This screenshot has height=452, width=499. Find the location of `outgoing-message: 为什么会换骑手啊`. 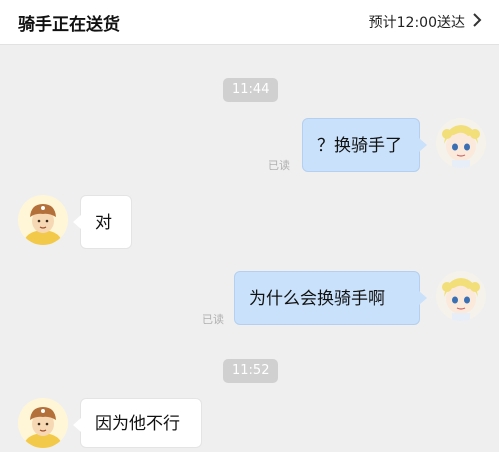

outgoing-message: 为什么会换骑手啊 is located at coordinates (330, 298).